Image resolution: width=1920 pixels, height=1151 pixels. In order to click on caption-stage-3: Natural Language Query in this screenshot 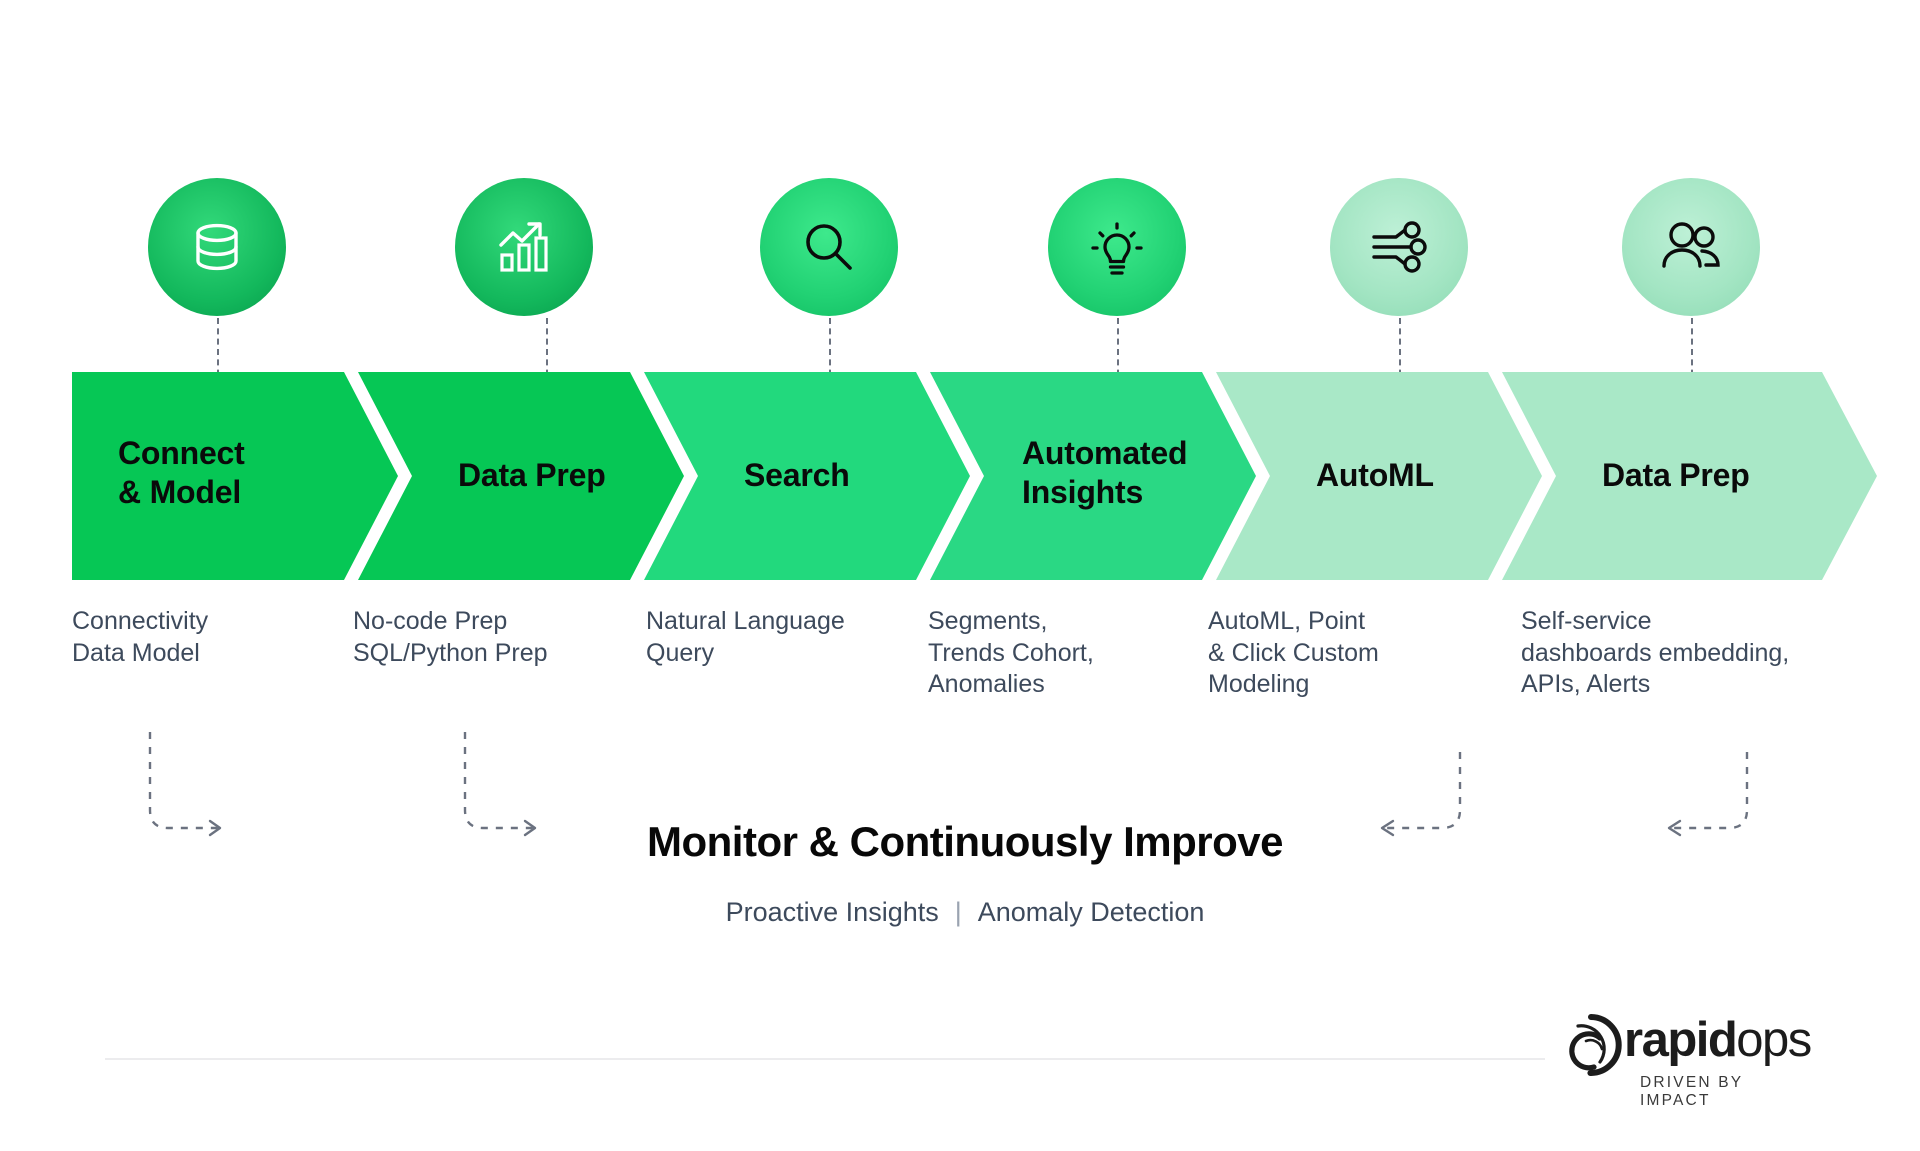, I will do `click(745, 637)`.